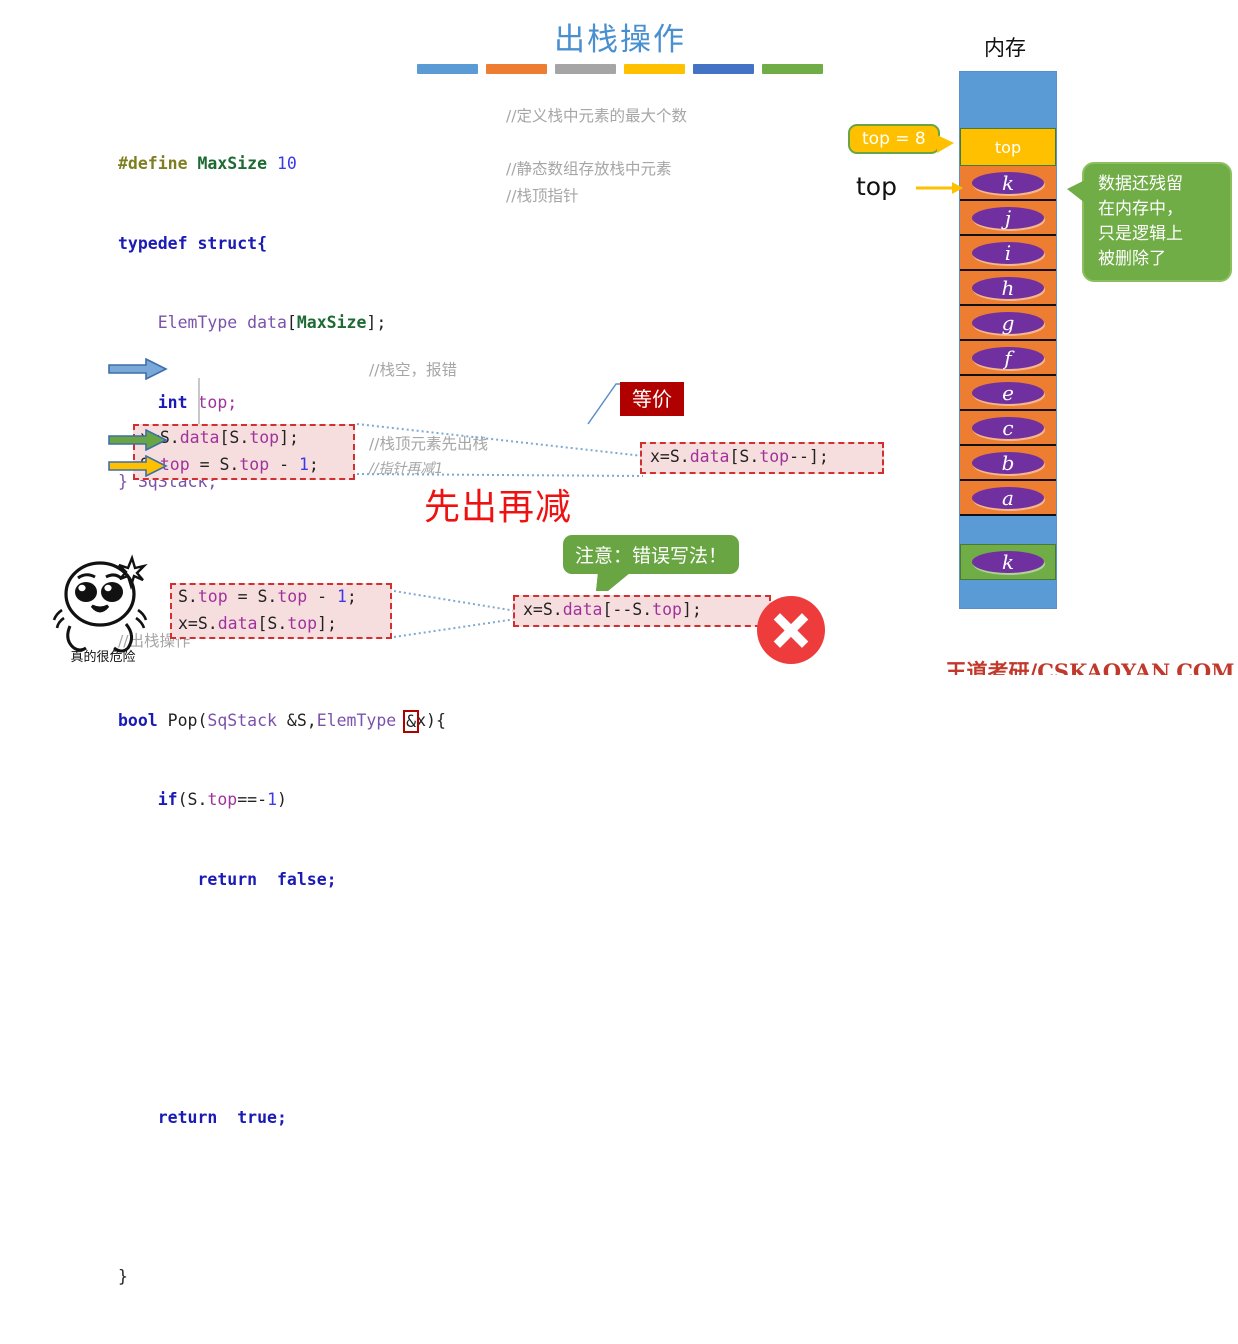 This screenshot has height=1344, width=1238. Describe the element at coordinates (774, 456) in the screenshot. I see `eq-d: top` at that location.